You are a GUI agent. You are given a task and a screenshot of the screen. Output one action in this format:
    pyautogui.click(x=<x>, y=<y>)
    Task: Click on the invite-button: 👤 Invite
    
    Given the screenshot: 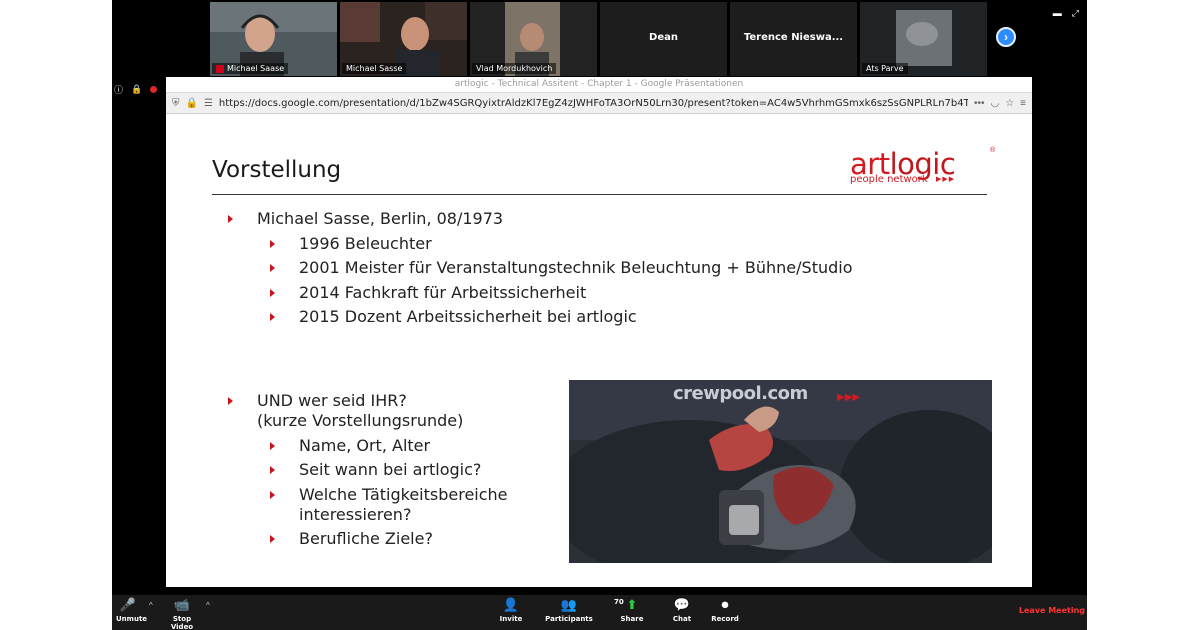 What is the action you would take?
    pyautogui.click(x=511, y=610)
    